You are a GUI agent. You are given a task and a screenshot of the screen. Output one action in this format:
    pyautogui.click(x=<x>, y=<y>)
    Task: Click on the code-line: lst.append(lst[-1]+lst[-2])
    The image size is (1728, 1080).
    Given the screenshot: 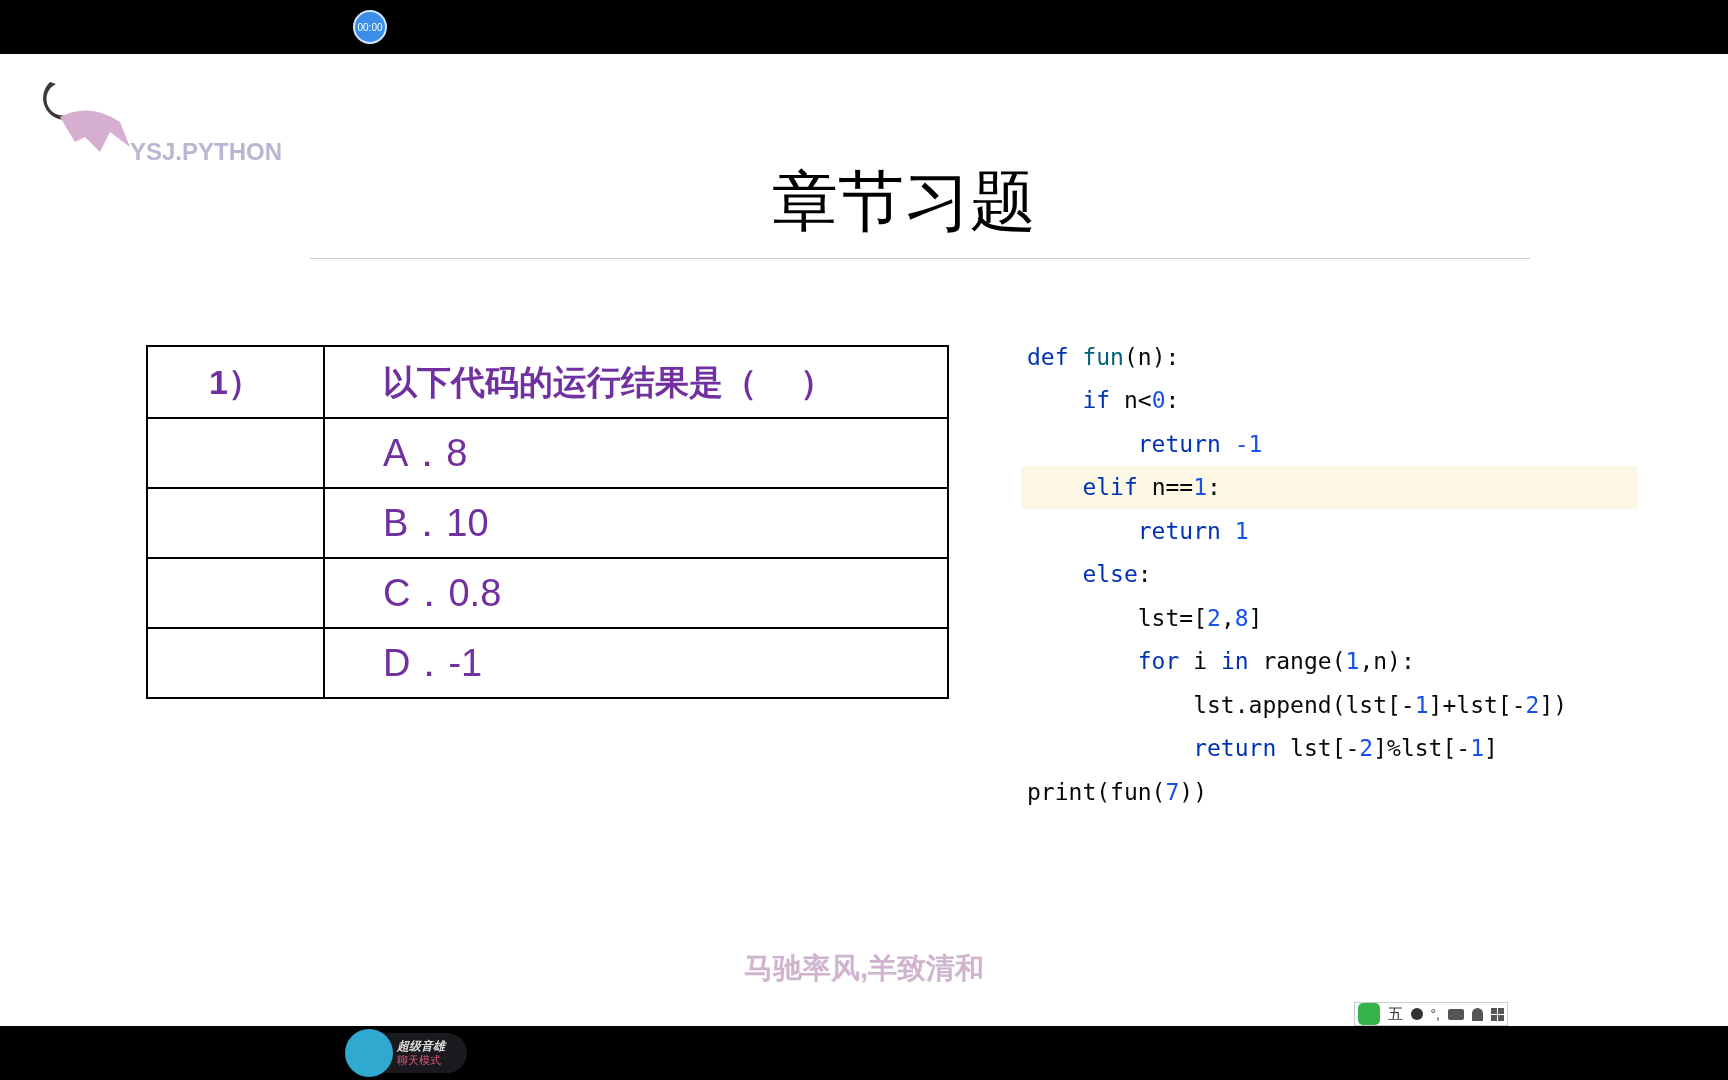 What is the action you would take?
    pyautogui.click(x=1380, y=705)
    